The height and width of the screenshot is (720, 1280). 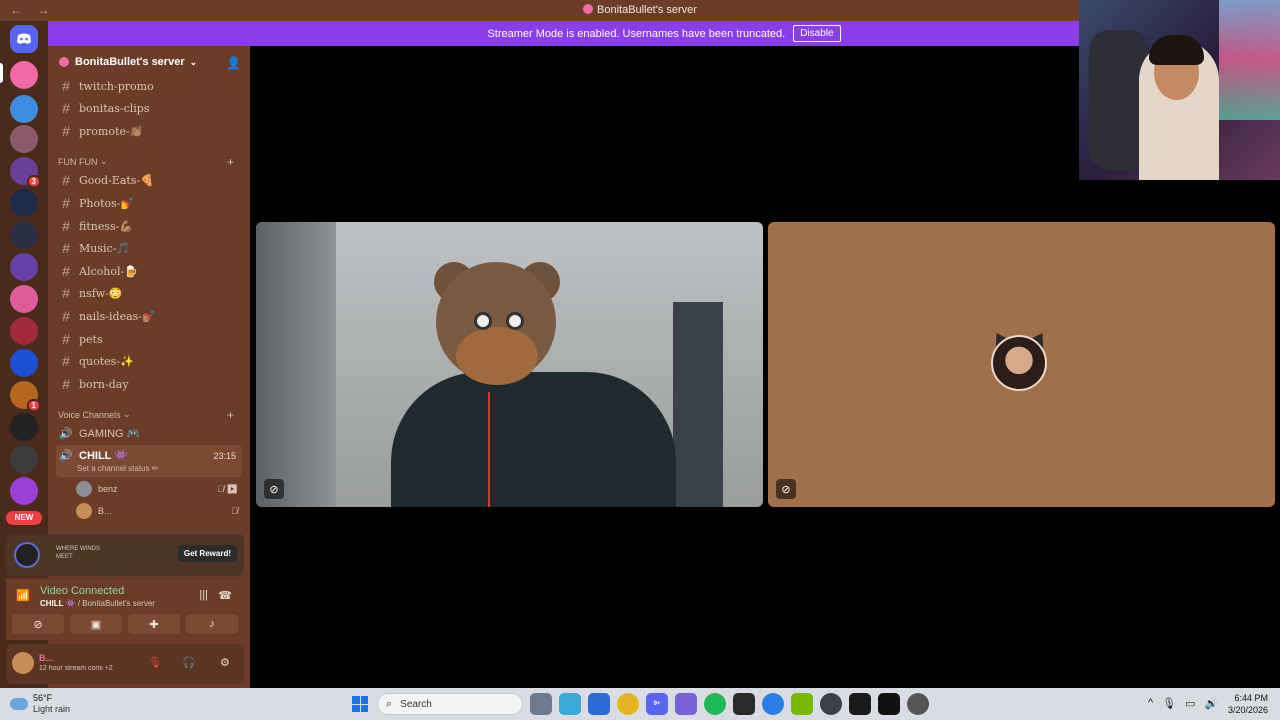 What do you see at coordinates (149, 271) in the screenshot?
I see `channel-alcohol: # Alcohol-🍺` at bounding box center [149, 271].